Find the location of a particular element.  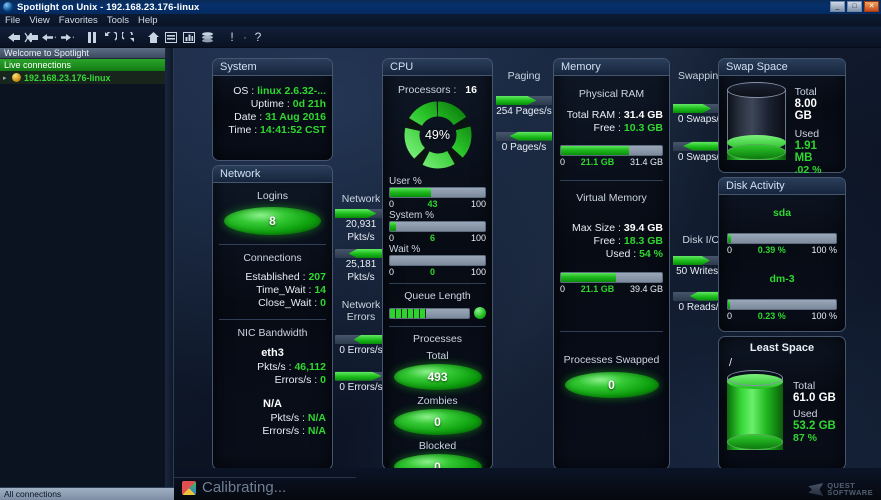

sidebar-item-connection: ▸ 192.168.23.176-linux is located at coordinates (86, 77).